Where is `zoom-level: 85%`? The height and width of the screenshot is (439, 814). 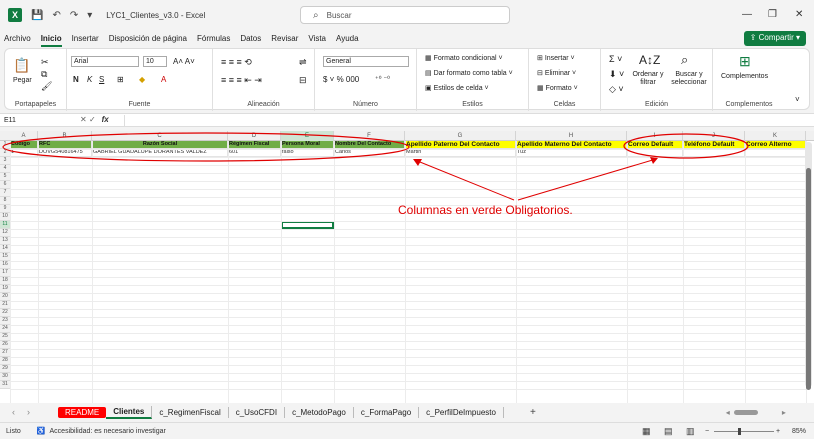
zoom-level: 85% is located at coordinates (799, 431).